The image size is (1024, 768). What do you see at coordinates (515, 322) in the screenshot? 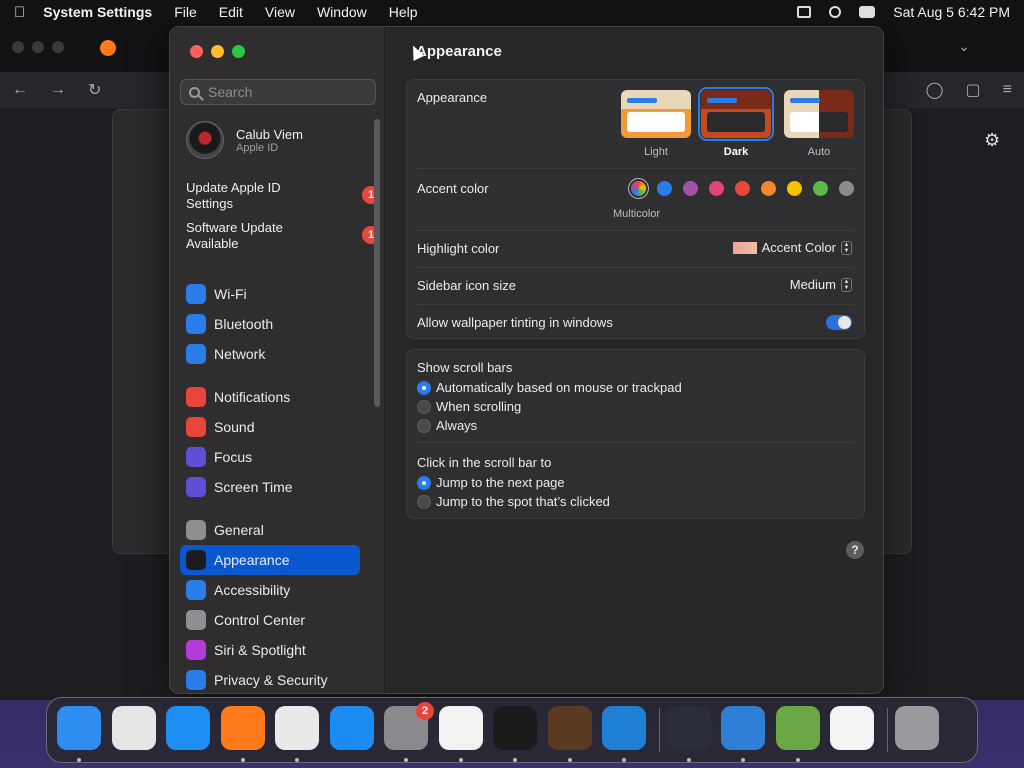
I see `wallpaper-tinting-label: Allow wallpaper tinting in windows` at bounding box center [515, 322].